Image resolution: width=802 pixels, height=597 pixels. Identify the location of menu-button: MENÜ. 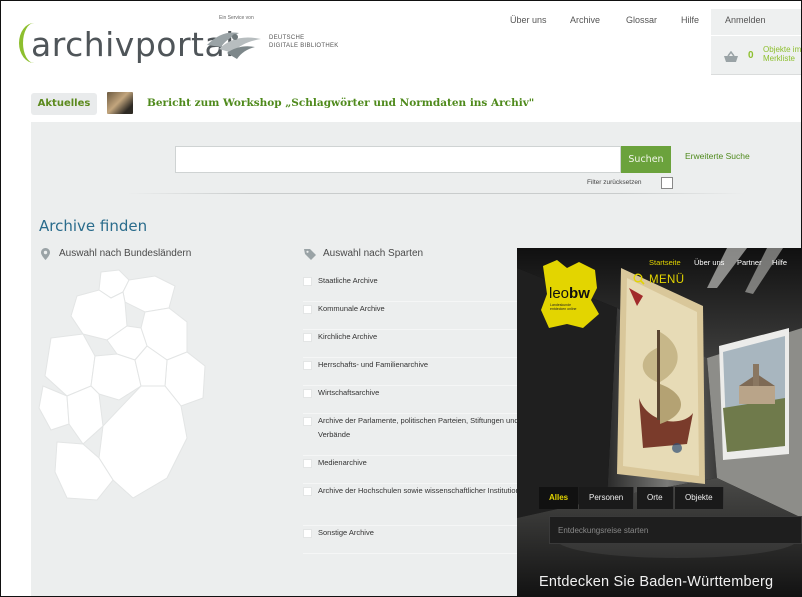
(666, 280).